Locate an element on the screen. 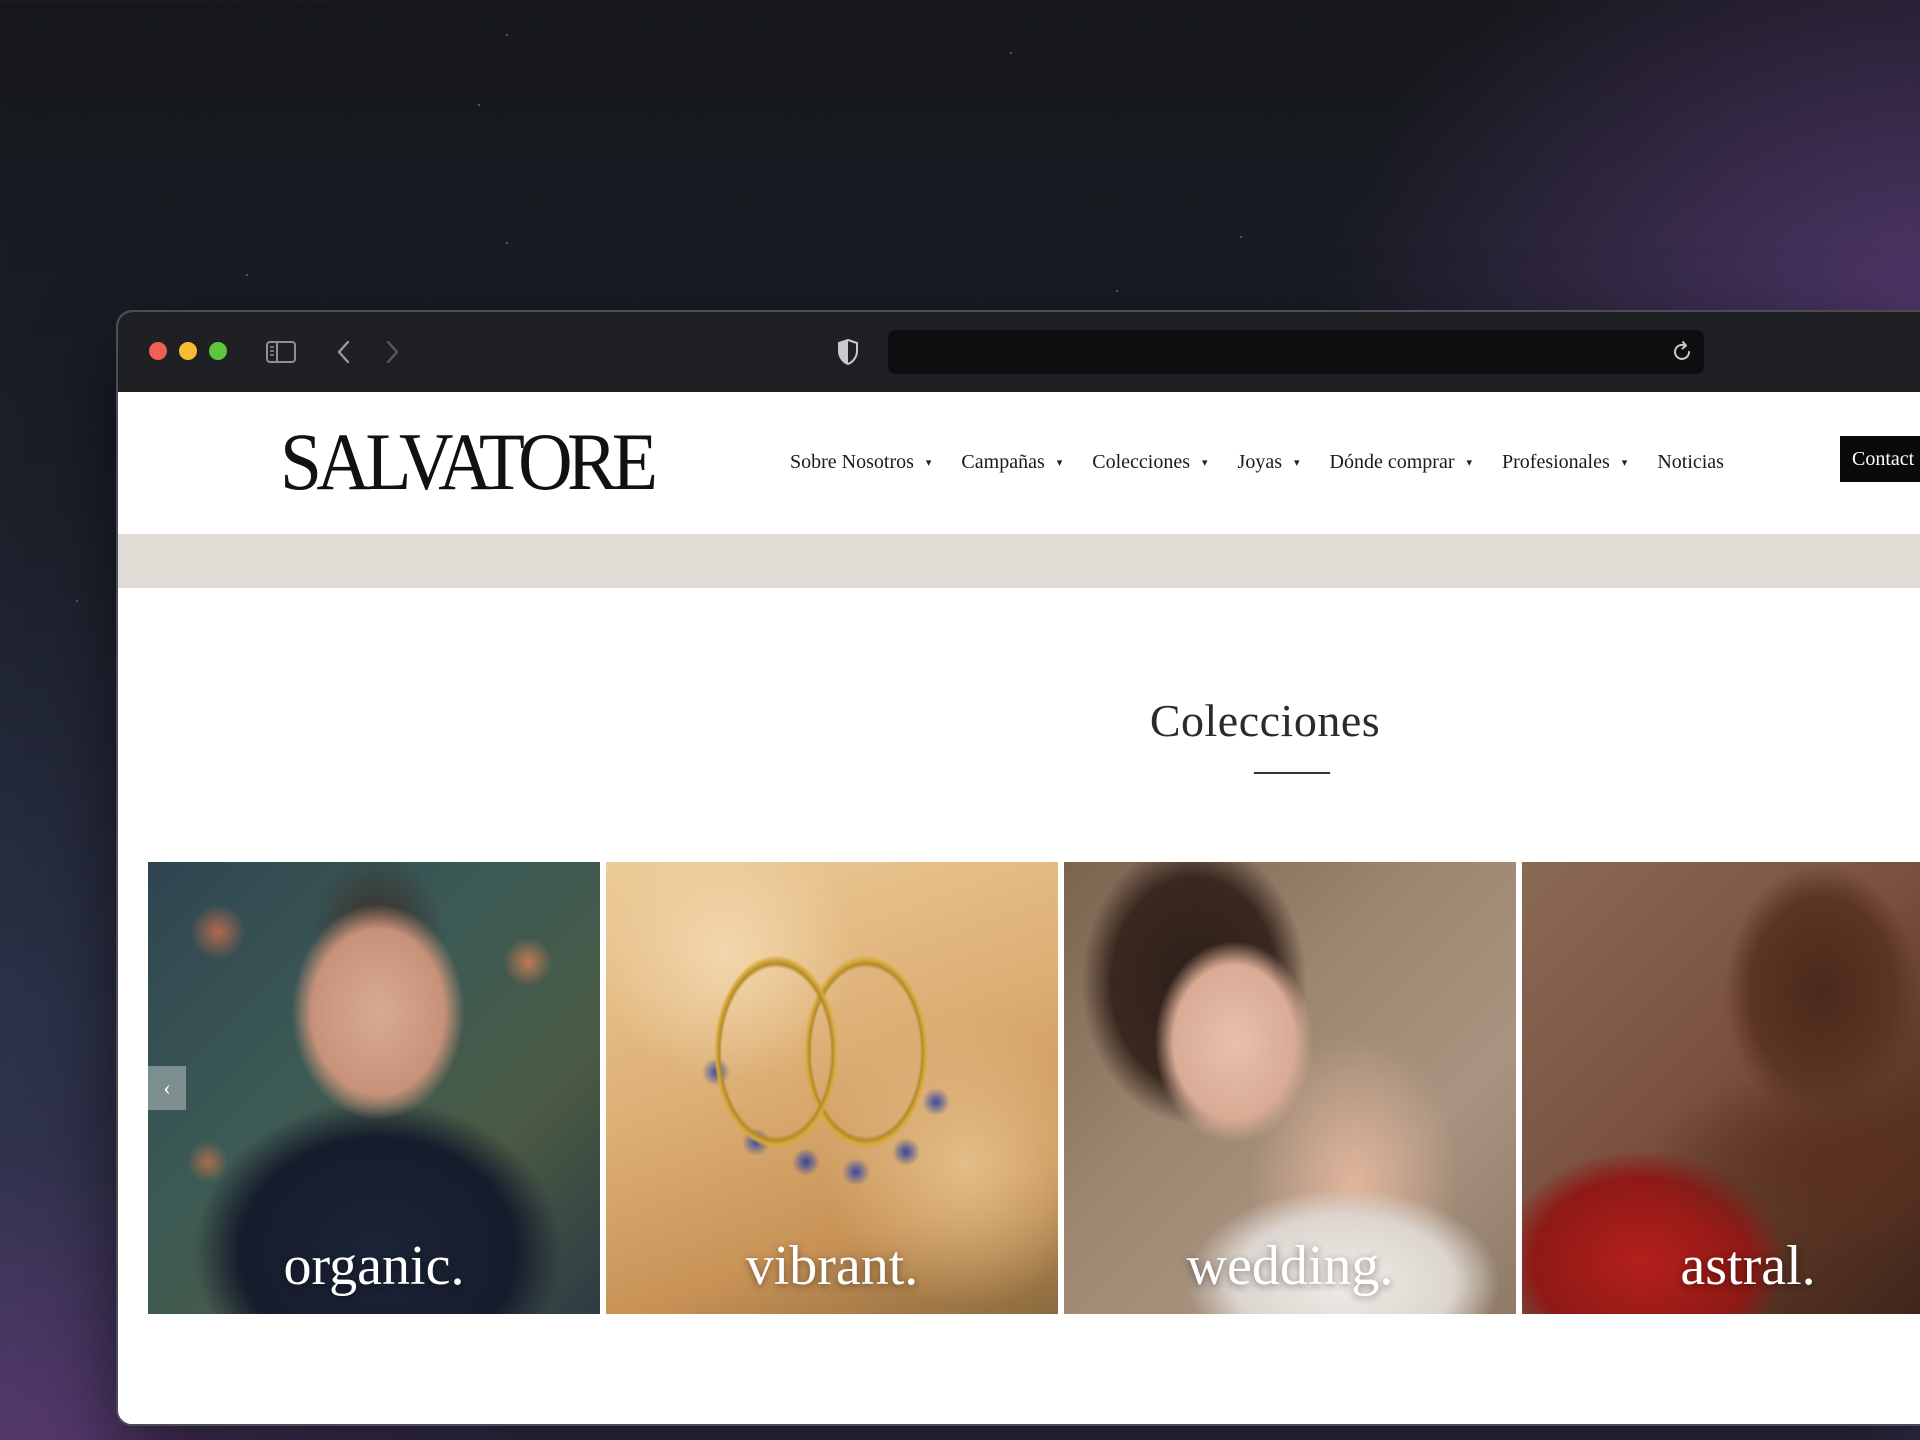  nav-item-colecciones: Colecciones ▾ is located at coordinates (1149, 462).